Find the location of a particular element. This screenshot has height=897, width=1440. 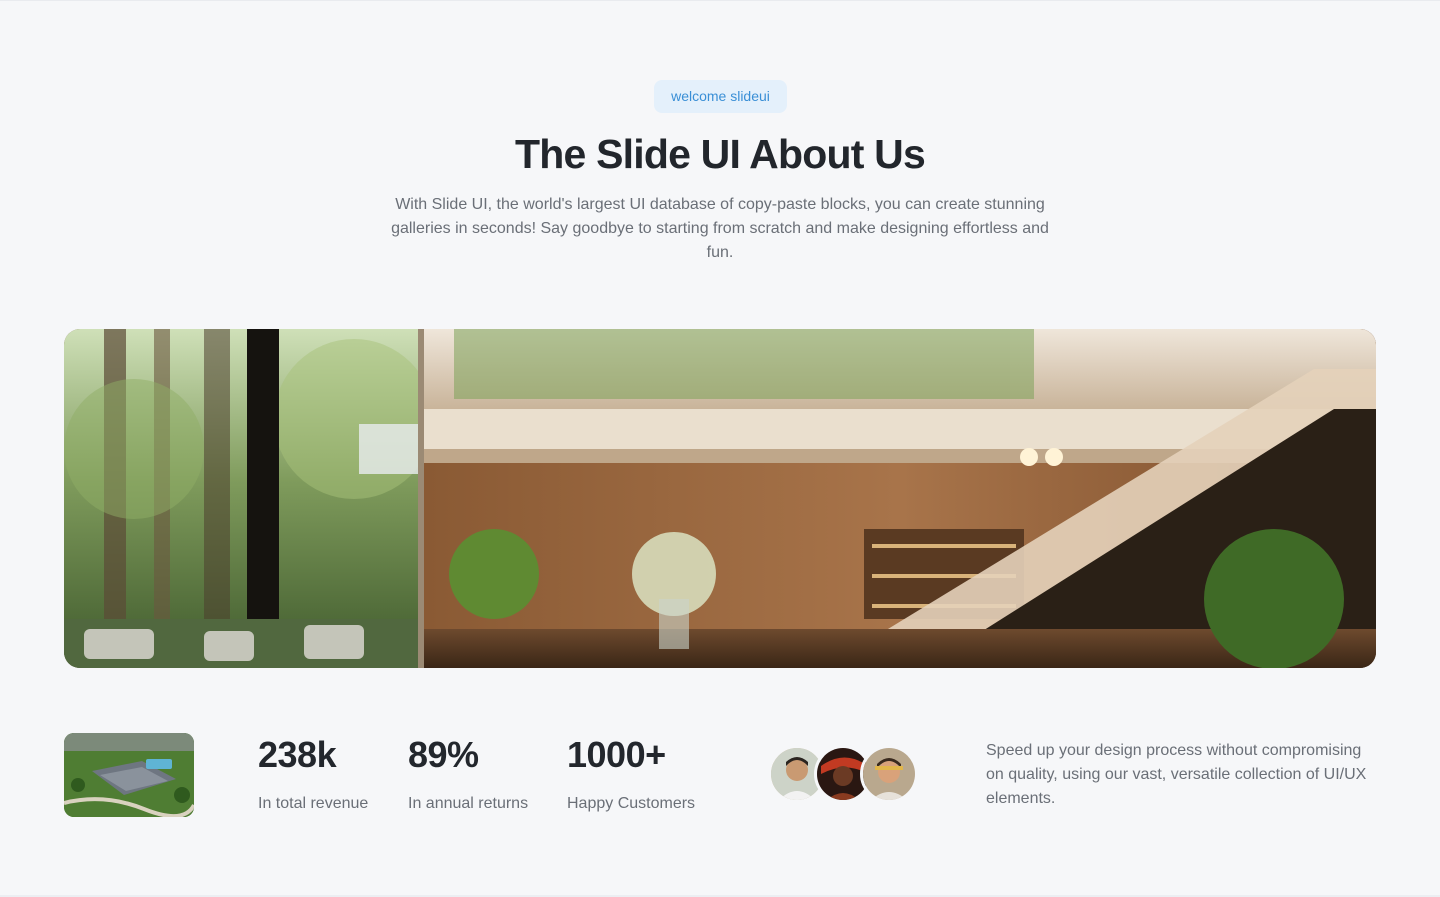

stat-value: 89% is located at coordinates (443, 754).